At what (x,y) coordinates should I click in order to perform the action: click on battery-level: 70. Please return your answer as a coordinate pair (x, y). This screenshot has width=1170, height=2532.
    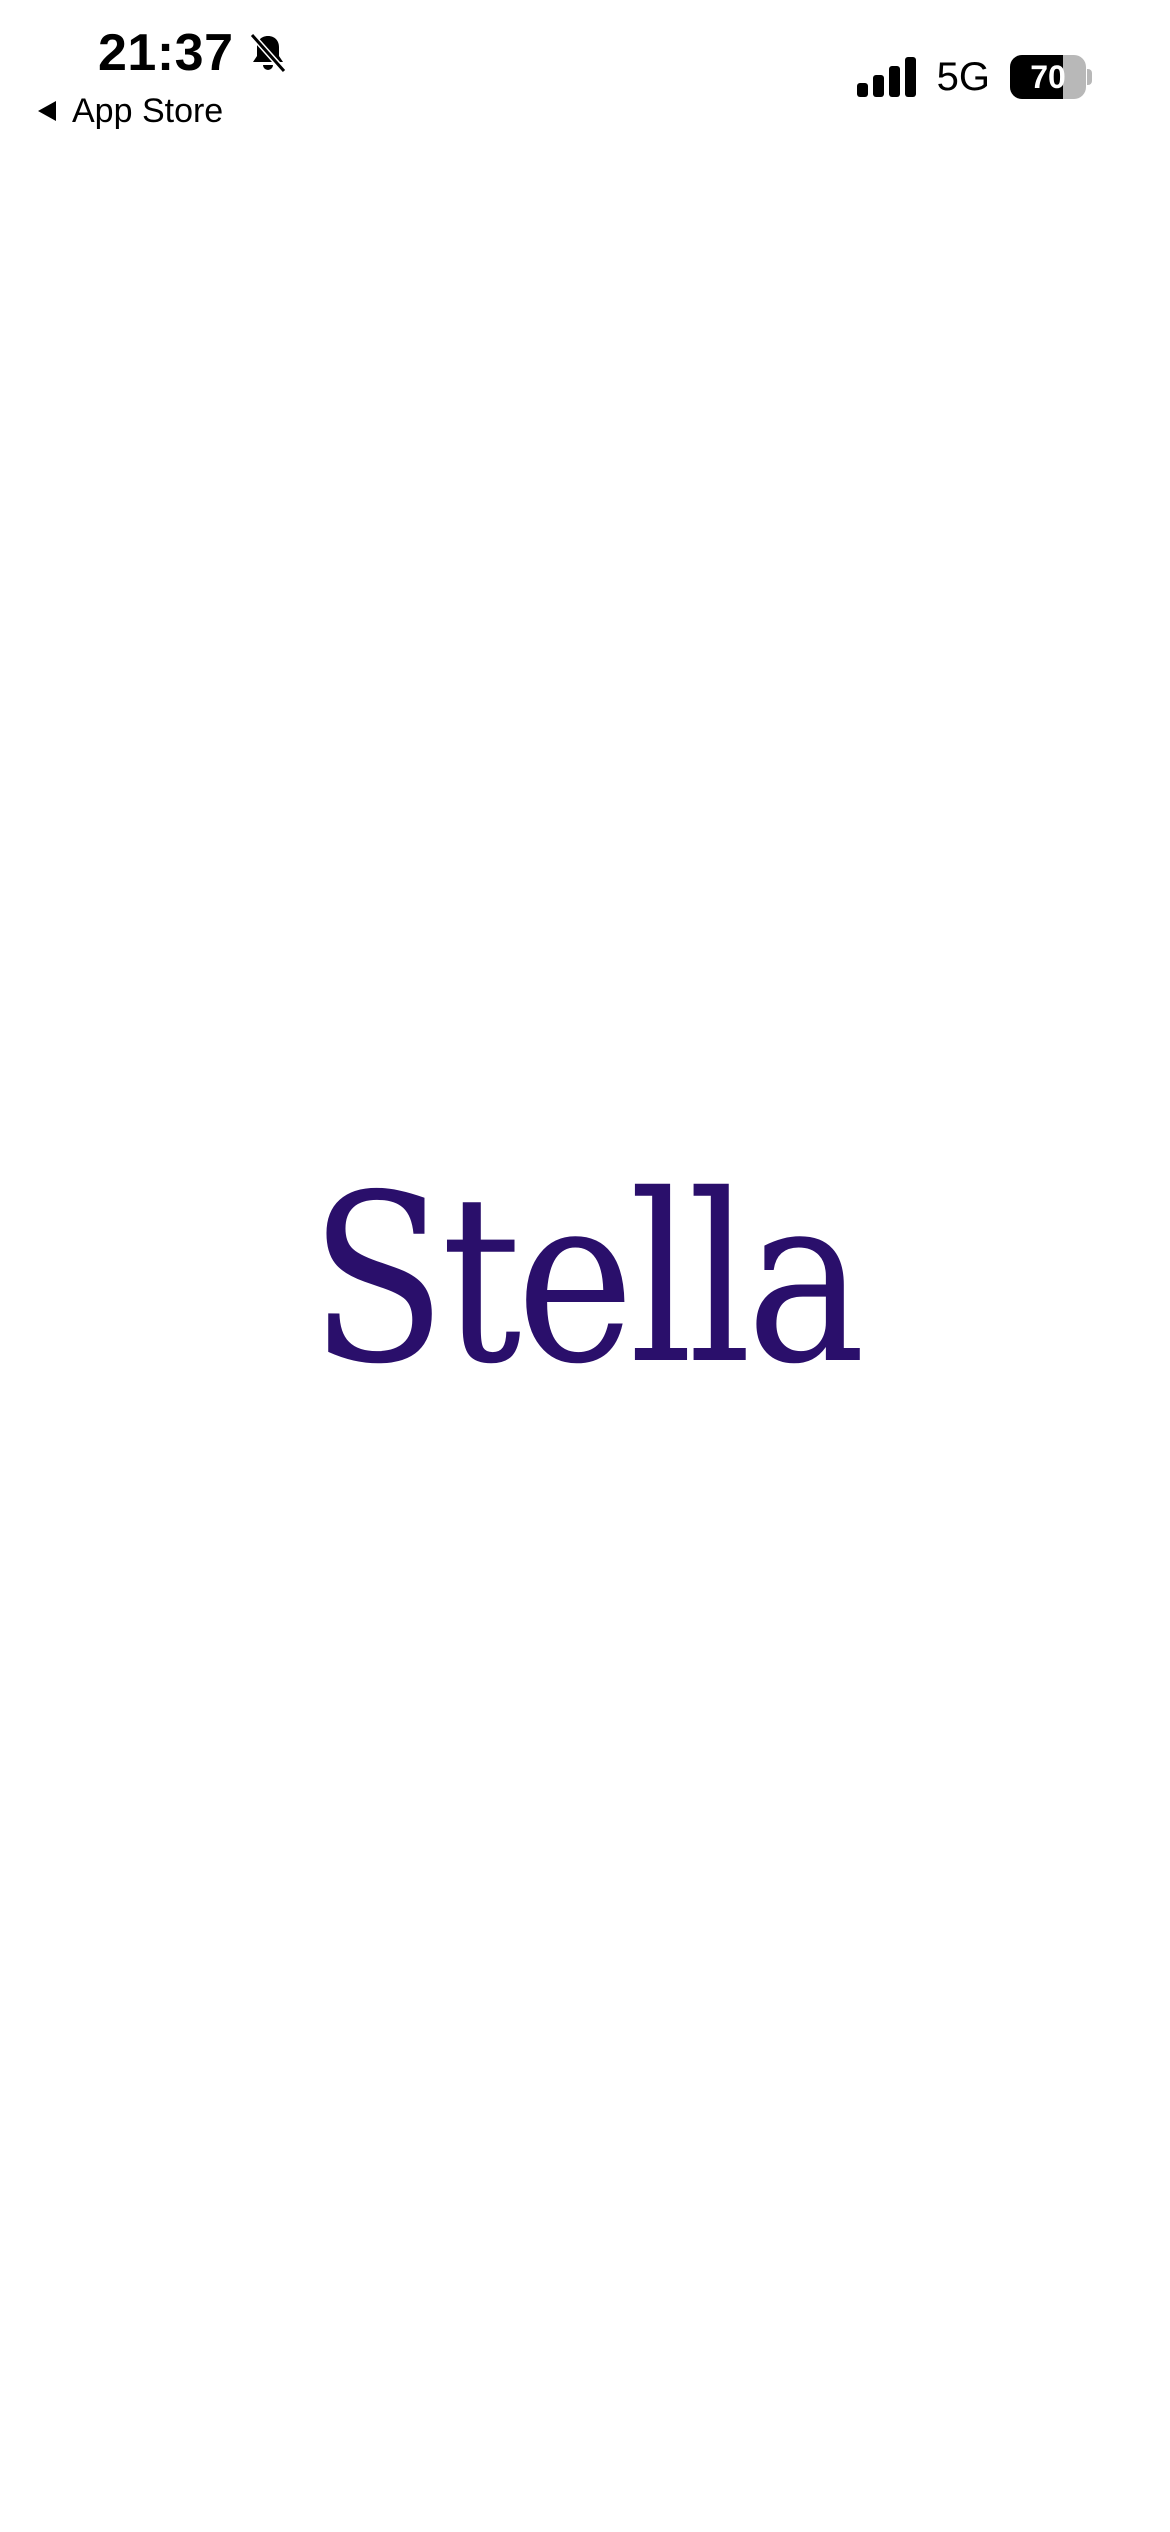
    Looking at the image, I should click on (1048, 77).